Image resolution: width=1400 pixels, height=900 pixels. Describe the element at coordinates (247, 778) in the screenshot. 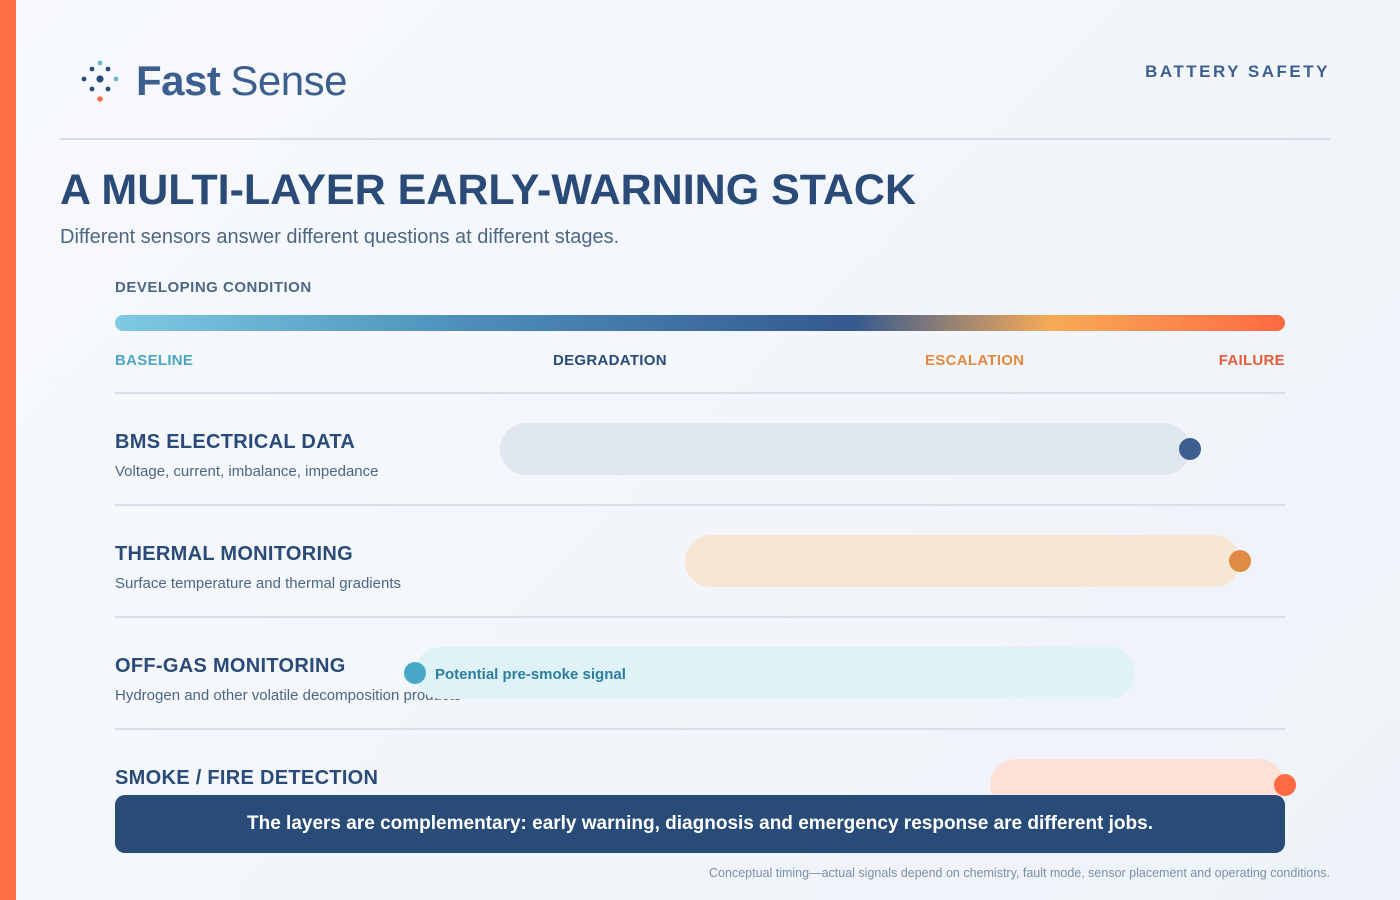

I see `layer-title-smoke: SMOKE / FIRE DETECTION` at that location.